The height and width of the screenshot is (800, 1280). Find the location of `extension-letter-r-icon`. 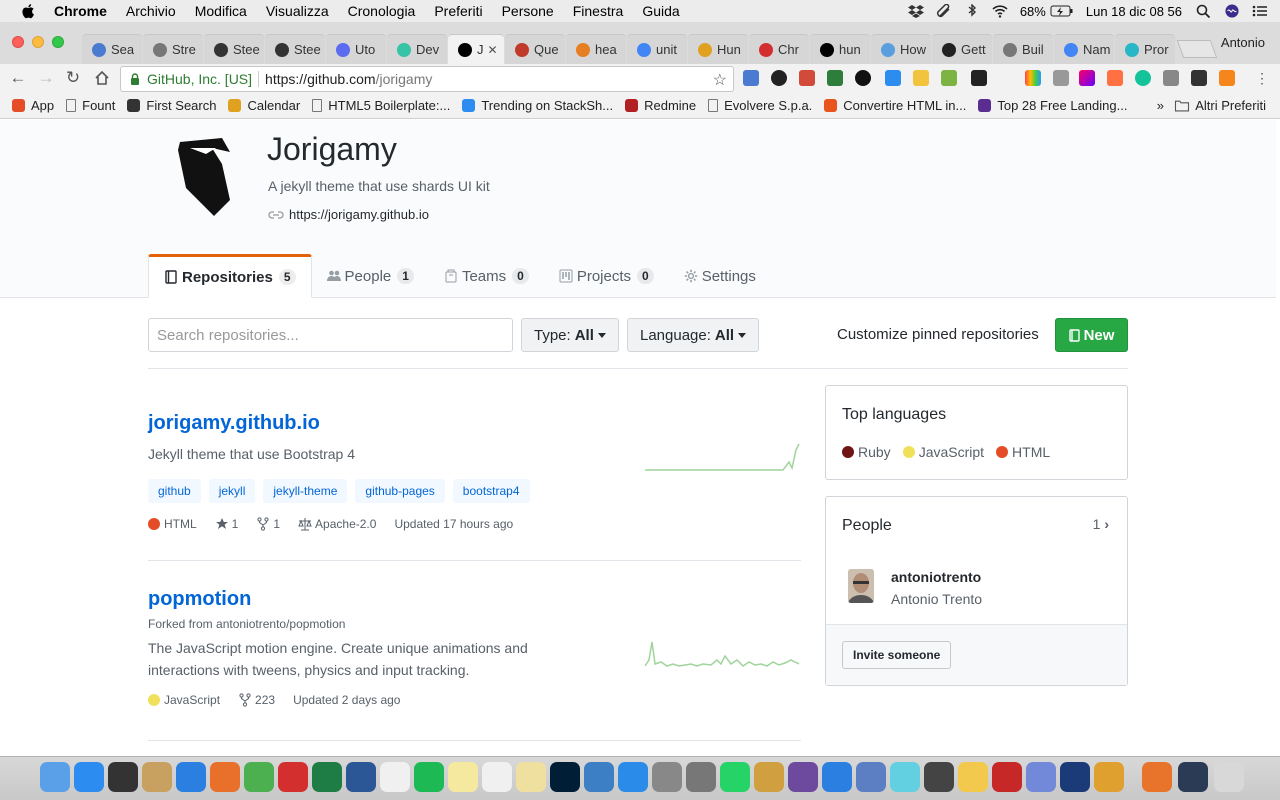

extension-letter-r-icon is located at coordinates (1007, 78).